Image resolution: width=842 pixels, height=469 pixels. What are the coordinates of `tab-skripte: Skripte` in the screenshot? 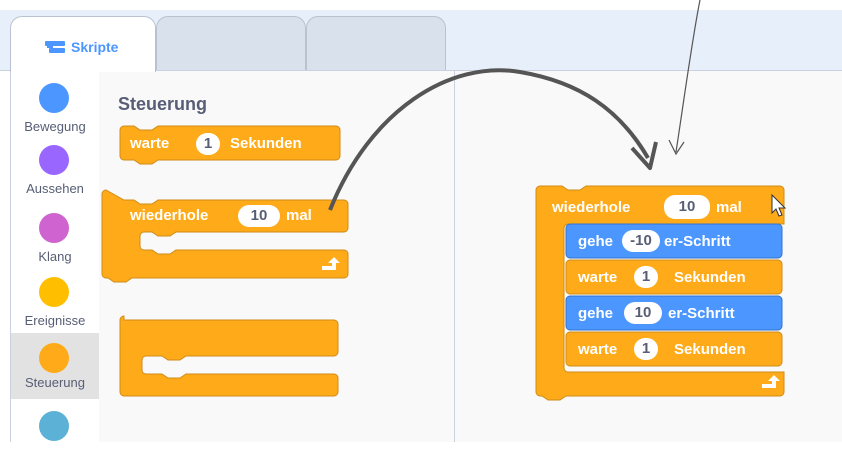 It's located at (83, 44).